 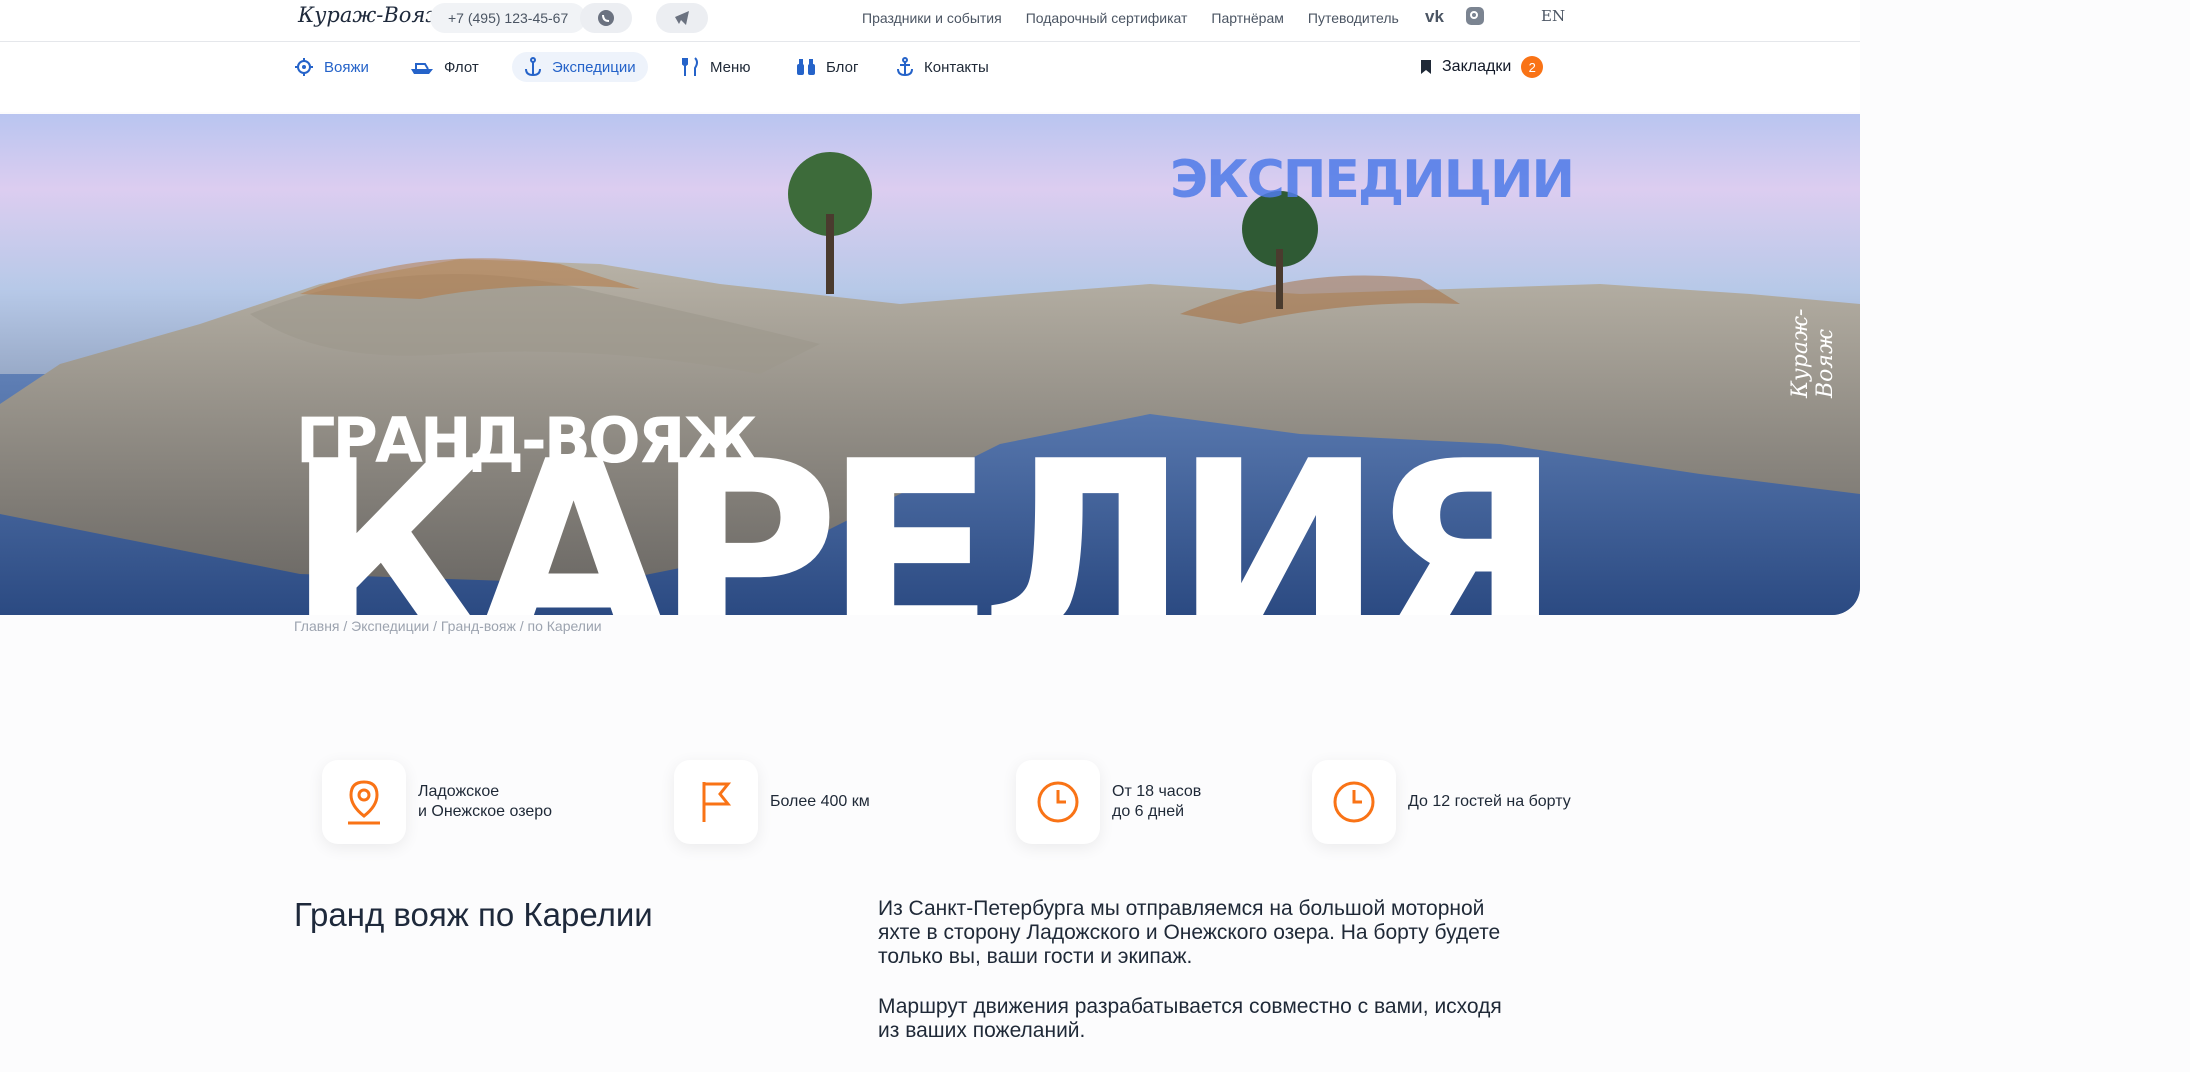 I want to click on feature-guests: До 12 гостей на борту, so click(x=1441, y=802).